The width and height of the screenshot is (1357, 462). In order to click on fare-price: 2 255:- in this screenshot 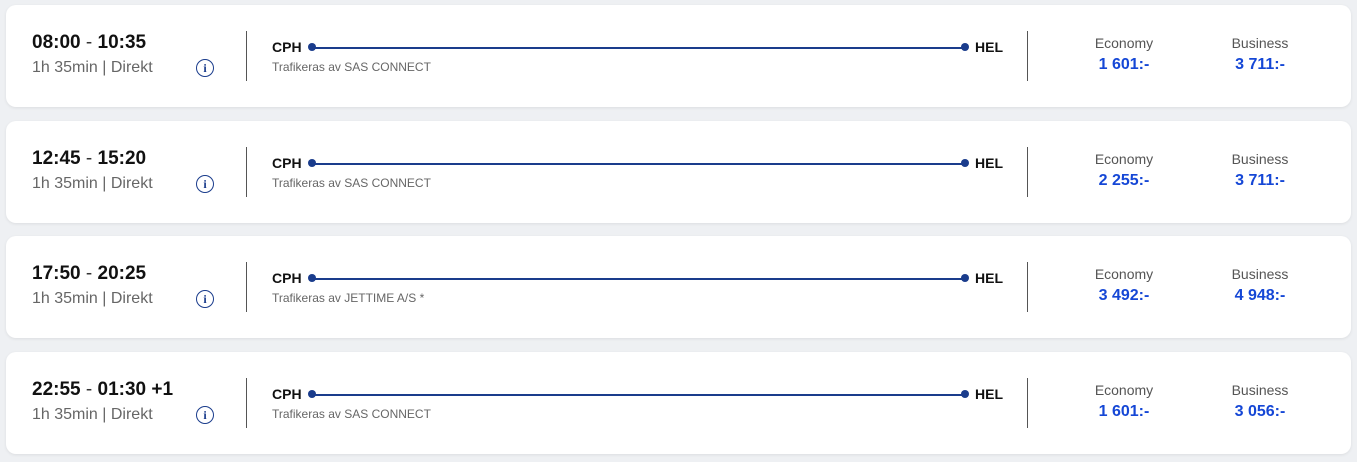, I will do `click(1124, 180)`.